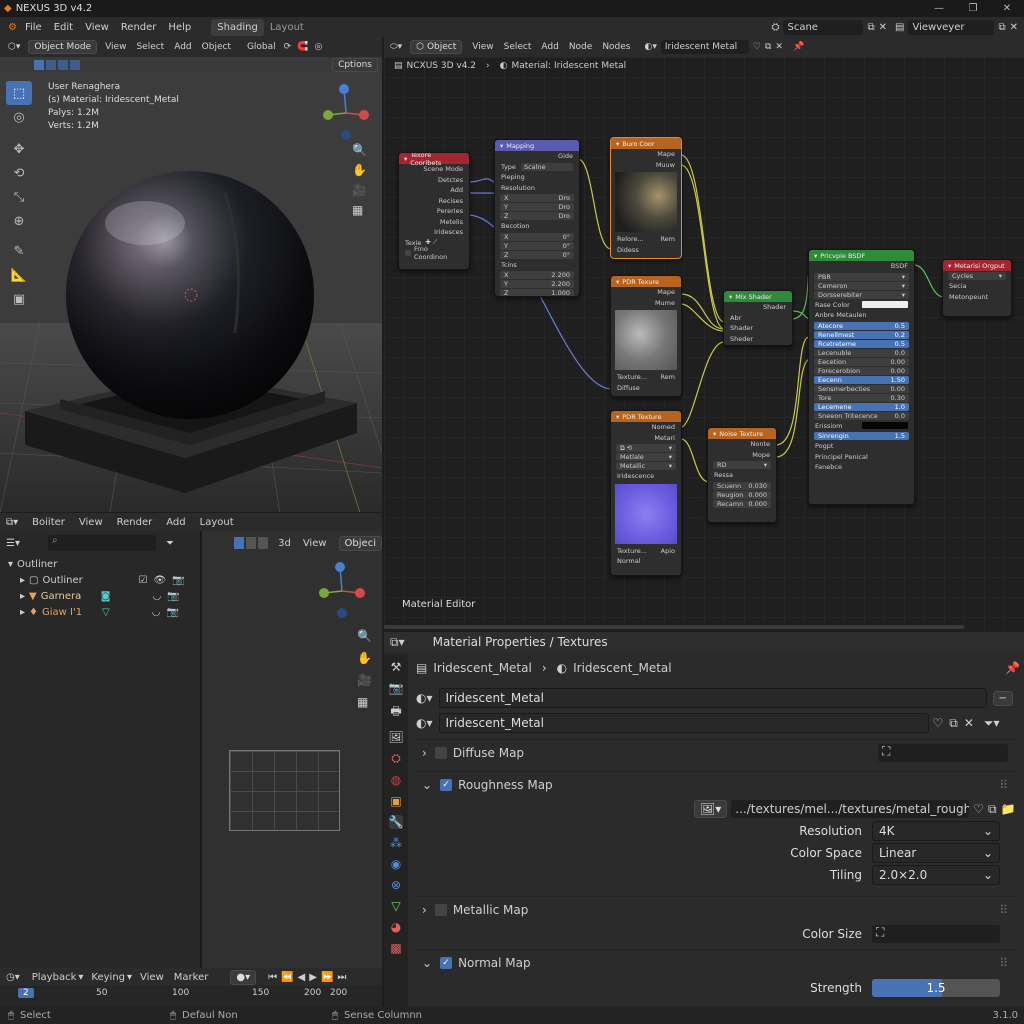  What do you see at coordinates (969, 723) in the screenshot?
I see `material-unlink-icon: ✕` at bounding box center [969, 723].